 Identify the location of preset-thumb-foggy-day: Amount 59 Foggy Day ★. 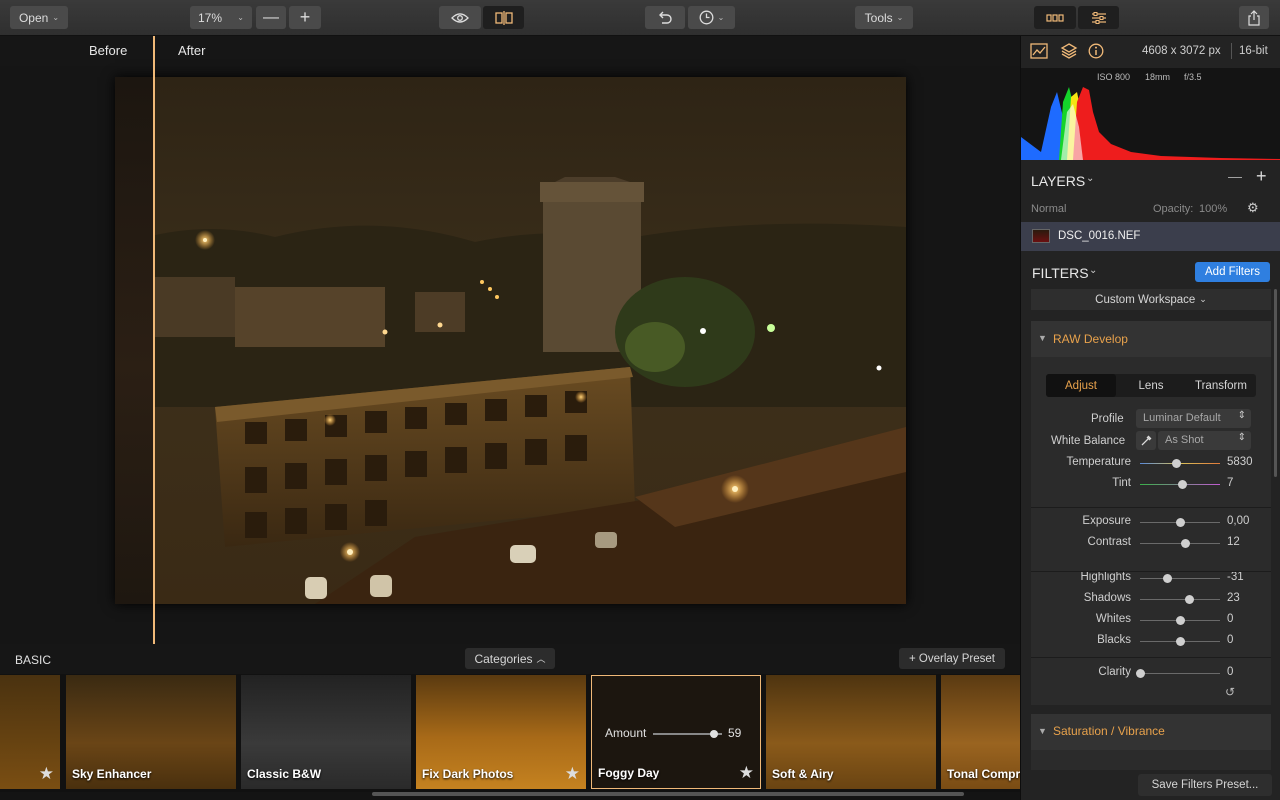
(676, 732).